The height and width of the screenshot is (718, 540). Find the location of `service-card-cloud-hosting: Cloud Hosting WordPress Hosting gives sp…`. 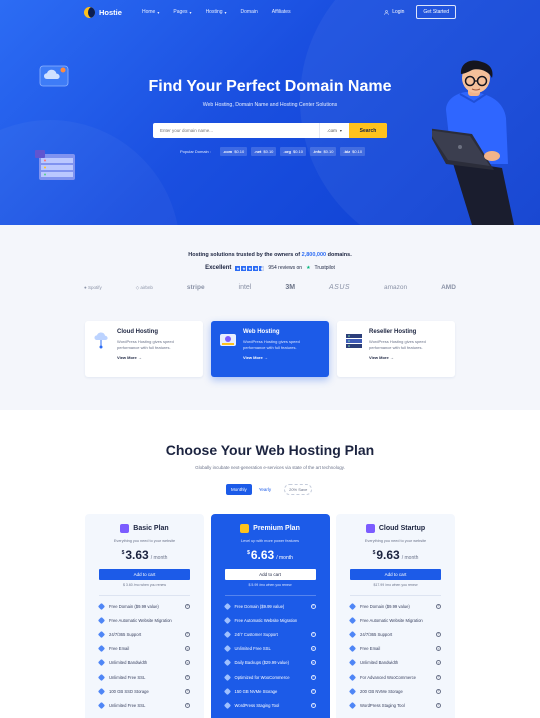

service-card-cloud-hosting: Cloud Hosting WordPress Hosting gives sp… is located at coordinates (144, 349).